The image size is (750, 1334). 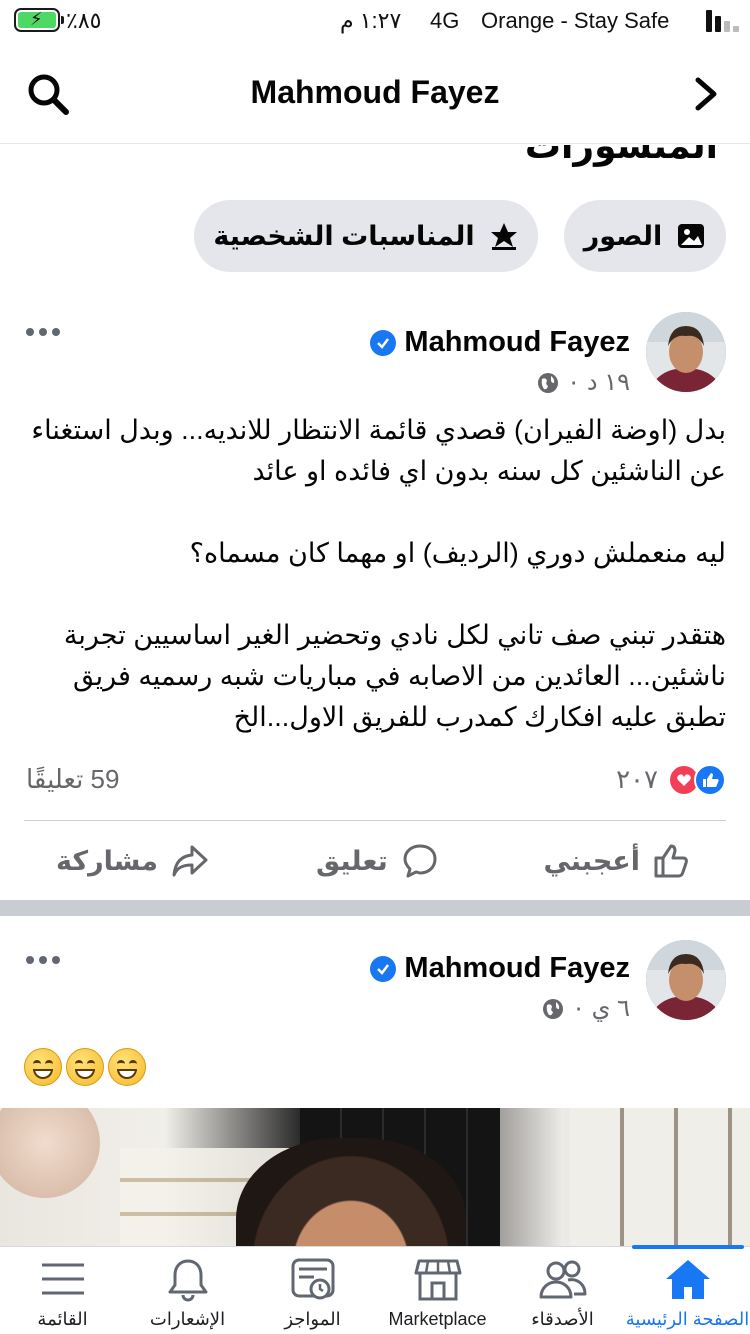 I want to click on tab-label: الصفحة الرئيسية, so click(x=687, y=1319).